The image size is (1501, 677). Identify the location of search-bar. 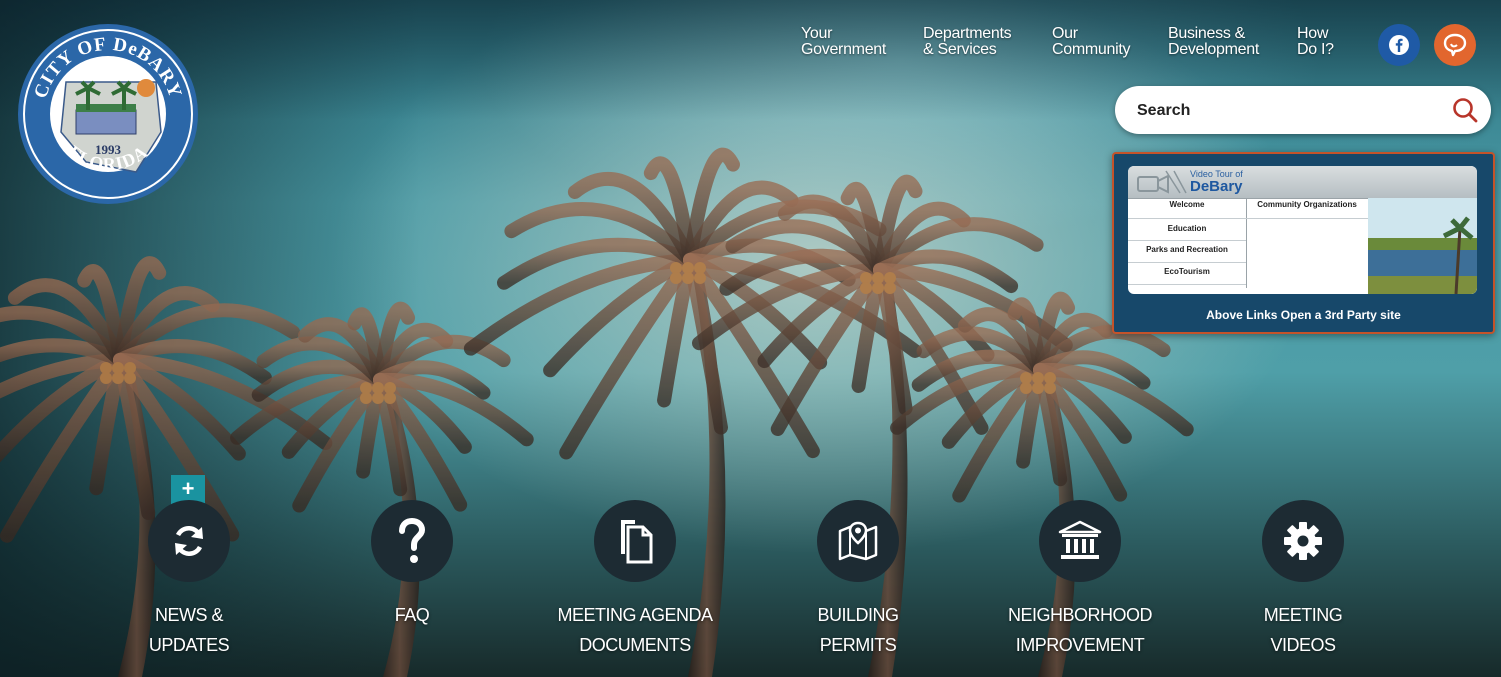
(1303, 110).